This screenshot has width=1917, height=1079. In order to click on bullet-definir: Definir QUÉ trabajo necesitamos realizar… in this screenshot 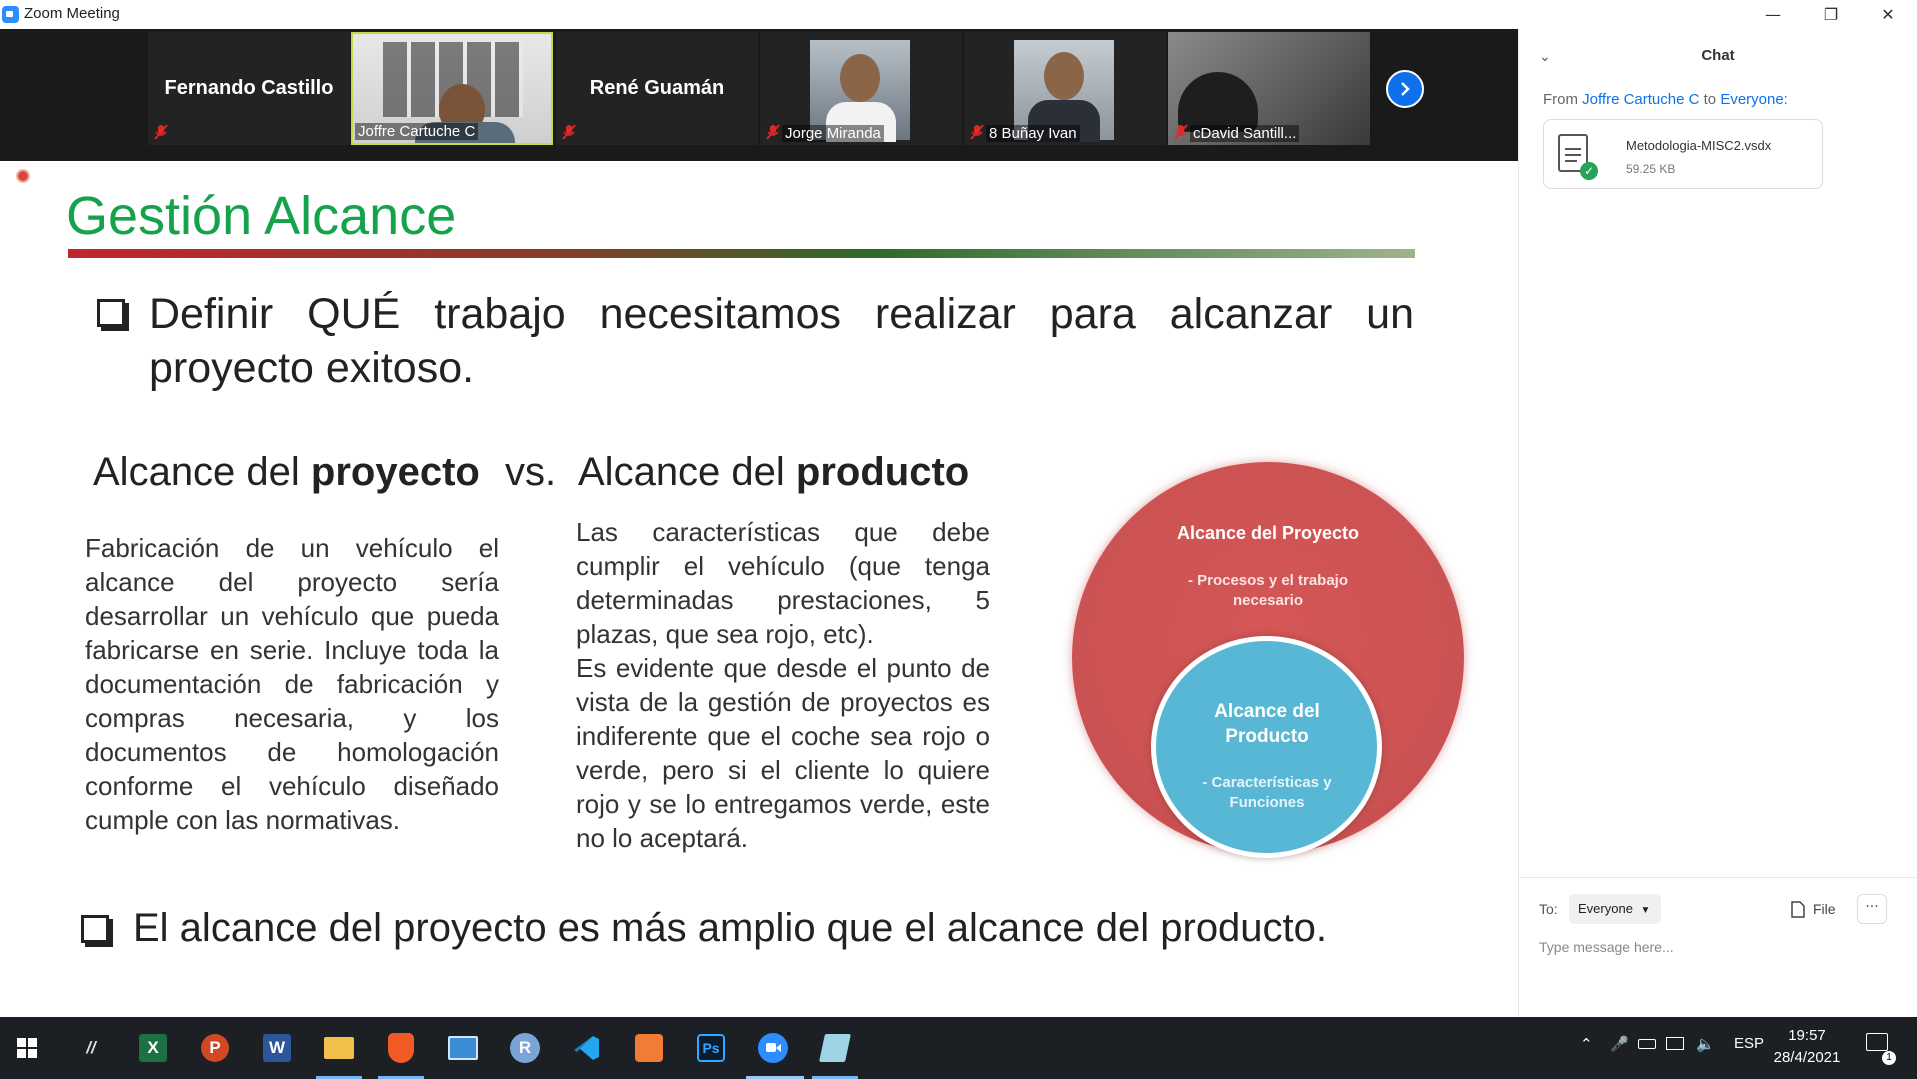, I will do `click(781, 341)`.